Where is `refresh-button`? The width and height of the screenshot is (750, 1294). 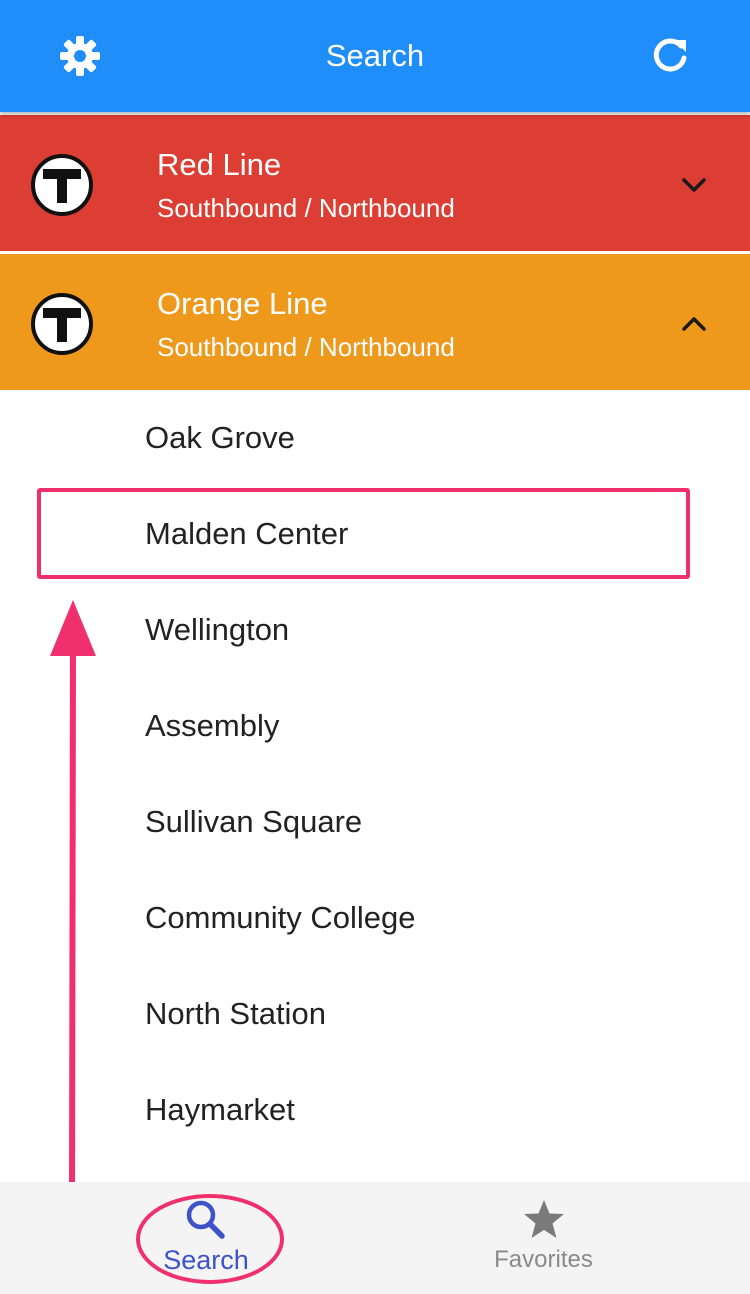 refresh-button is located at coordinates (670, 56).